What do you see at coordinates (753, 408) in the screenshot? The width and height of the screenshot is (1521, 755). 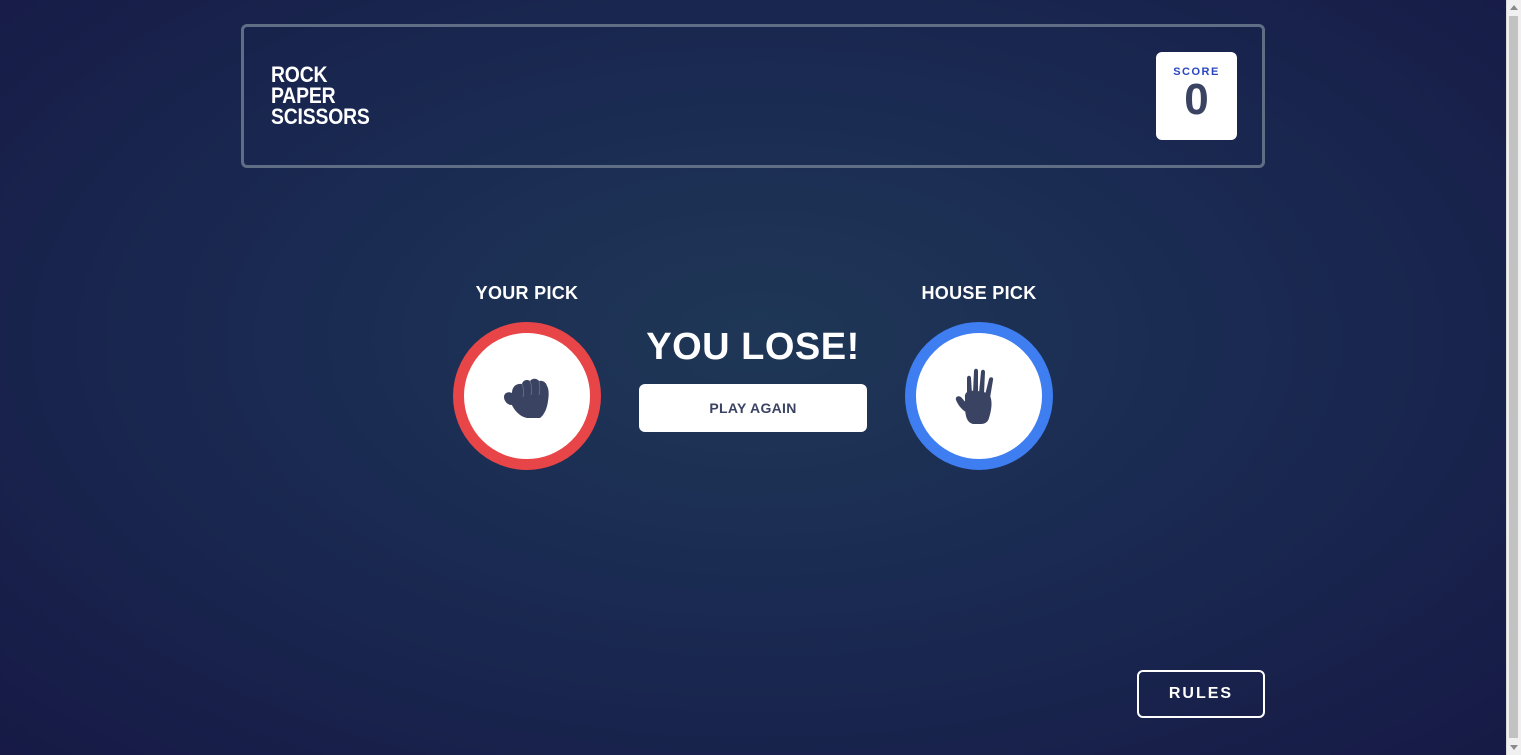 I see `play-again-button: PLAY AGAIN` at bounding box center [753, 408].